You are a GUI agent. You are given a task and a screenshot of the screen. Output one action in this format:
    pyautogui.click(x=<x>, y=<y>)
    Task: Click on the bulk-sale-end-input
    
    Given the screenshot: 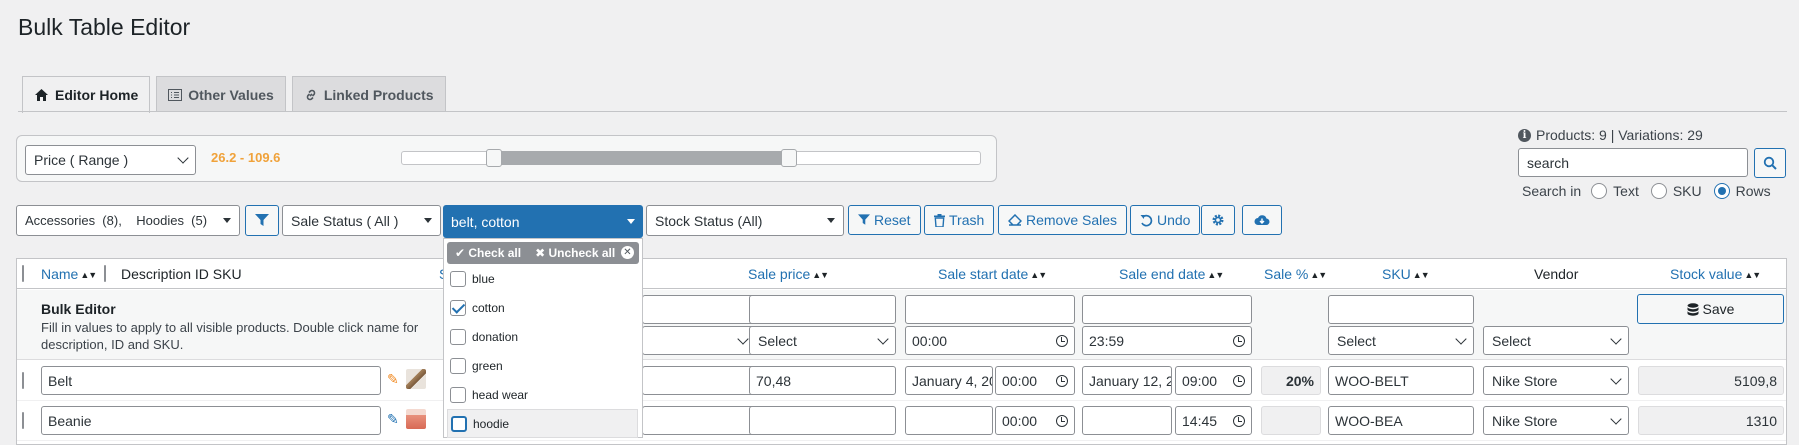 What is the action you would take?
    pyautogui.click(x=1167, y=309)
    